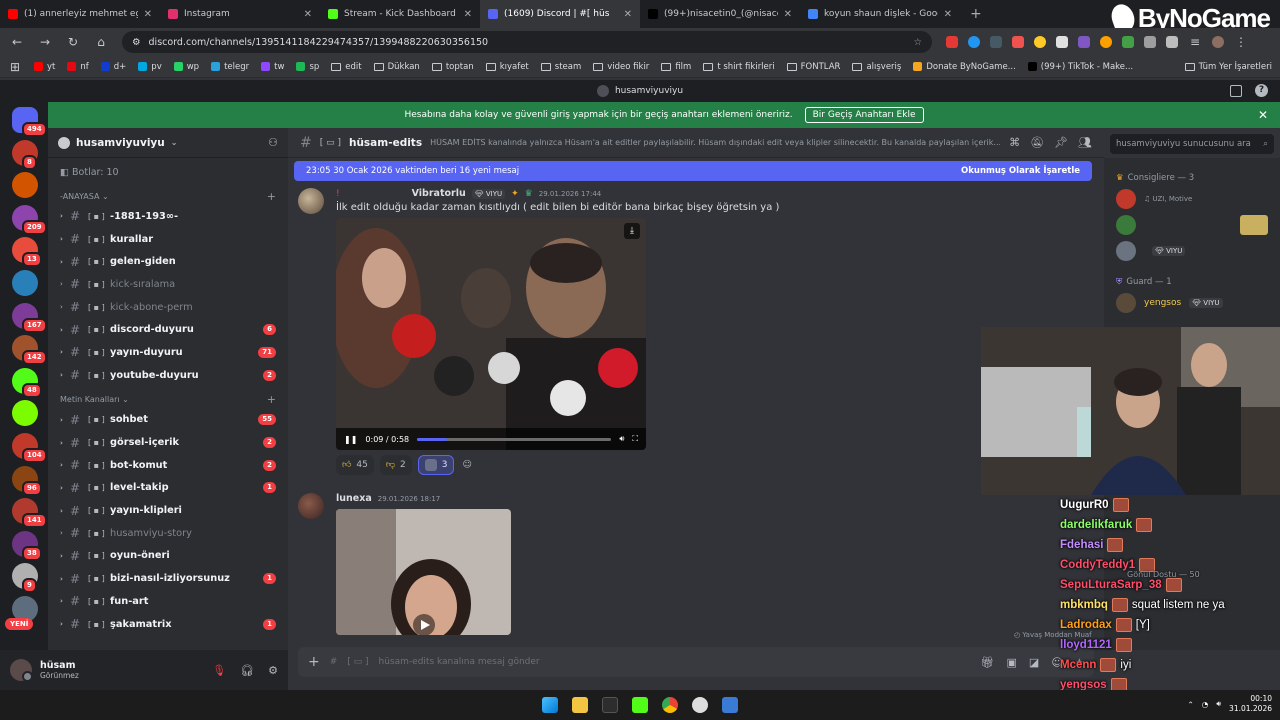 The image size is (1280, 720). What do you see at coordinates (219, 670) in the screenshot?
I see `mic-muted-icon: 🎙︎` at bounding box center [219, 670].